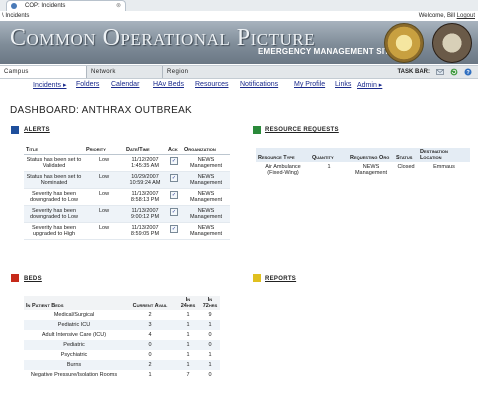  What do you see at coordinates (259, 84) in the screenshot?
I see `menu-notifications: Notifications` at bounding box center [259, 84].